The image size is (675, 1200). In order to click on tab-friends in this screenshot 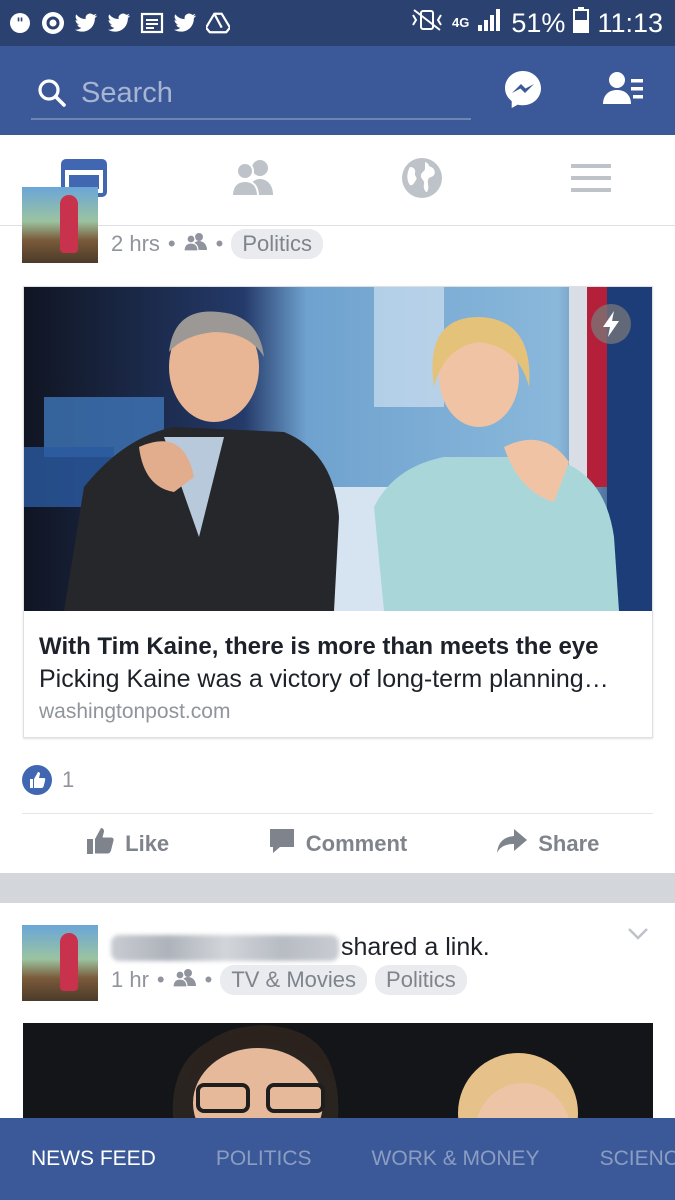, I will do `click(253, 180)`.